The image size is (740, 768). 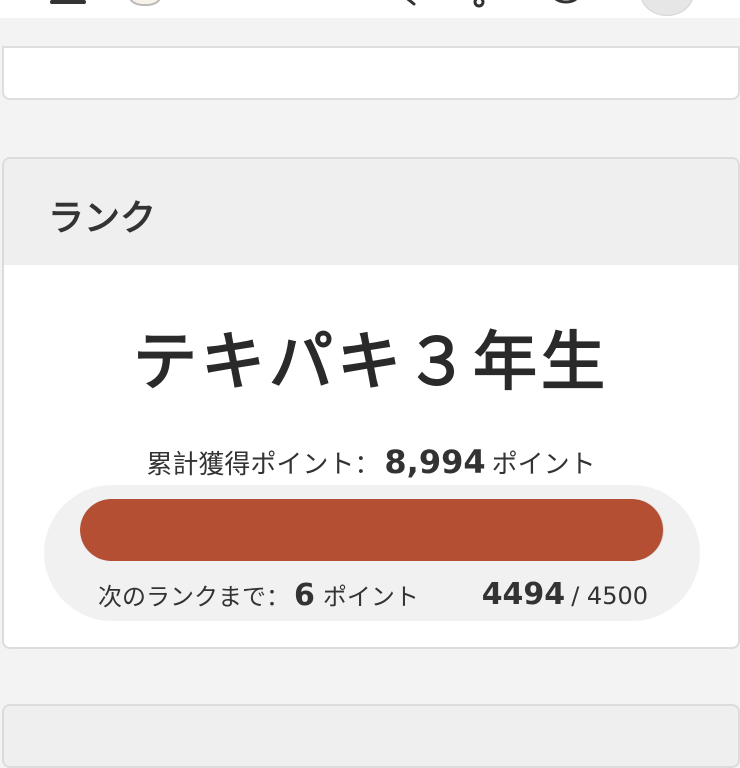 I want to click on rank-progress-fill, so click(x=372, y=530).